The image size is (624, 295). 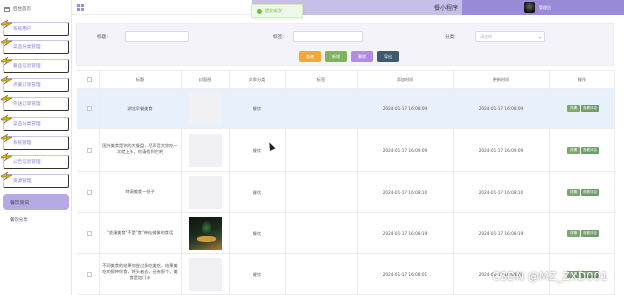 What do you see at coordinates (35, 180) in the screenshot?
I see `sidebar-item-resource: 资源管理` at bounding box center [35, 180].